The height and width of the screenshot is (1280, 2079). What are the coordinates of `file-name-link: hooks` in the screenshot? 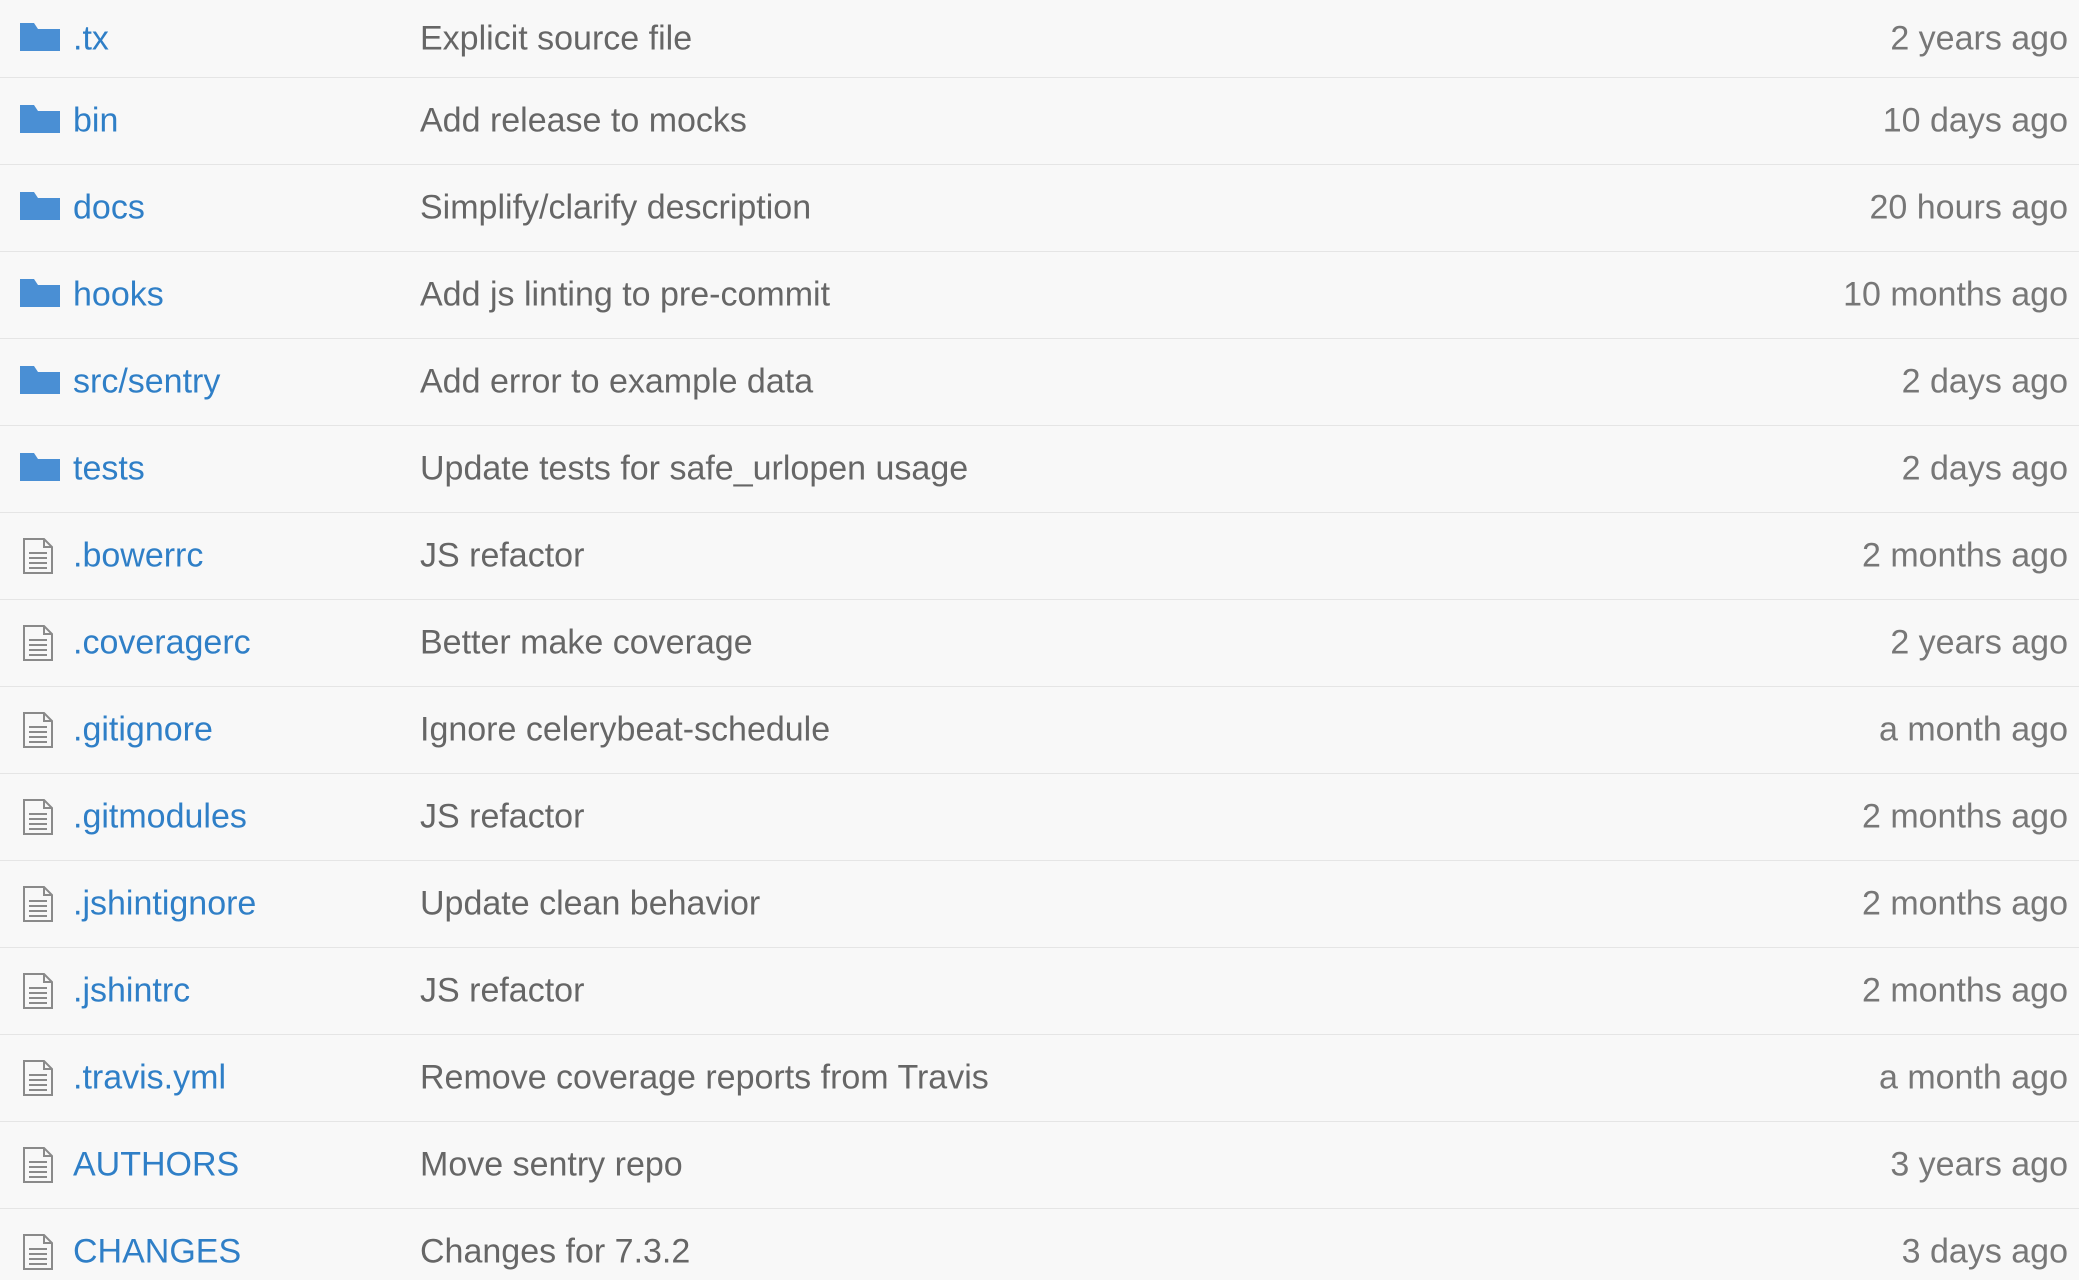 It's located at (118, 295).